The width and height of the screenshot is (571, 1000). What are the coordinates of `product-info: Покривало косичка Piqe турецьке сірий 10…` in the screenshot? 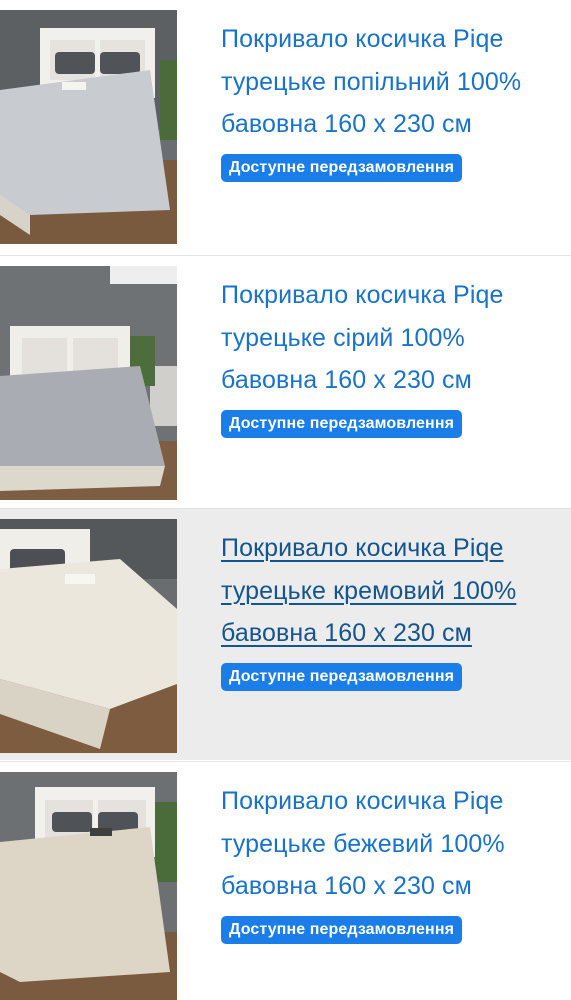 It's located at (386, 356).